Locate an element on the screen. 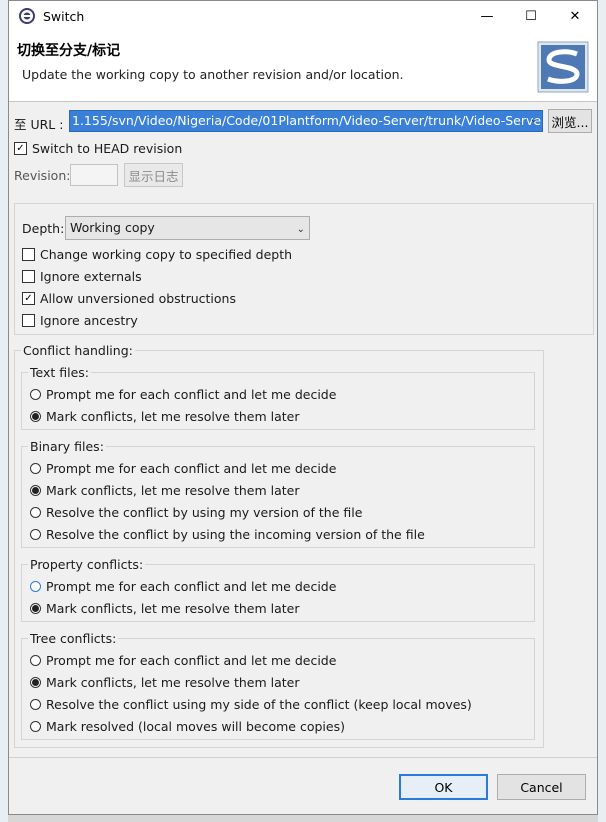 The image size is (606, 822). svn-switch-icon is located at coordinates (563, 67).